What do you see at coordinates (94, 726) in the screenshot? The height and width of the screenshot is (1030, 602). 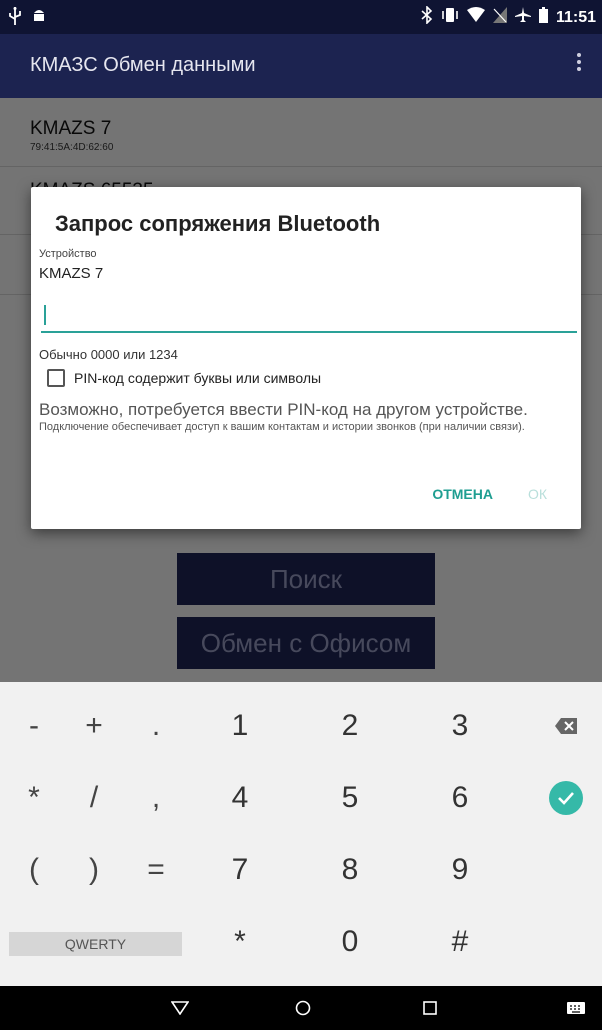 I see `key: +` at bounding box center [94, 726].